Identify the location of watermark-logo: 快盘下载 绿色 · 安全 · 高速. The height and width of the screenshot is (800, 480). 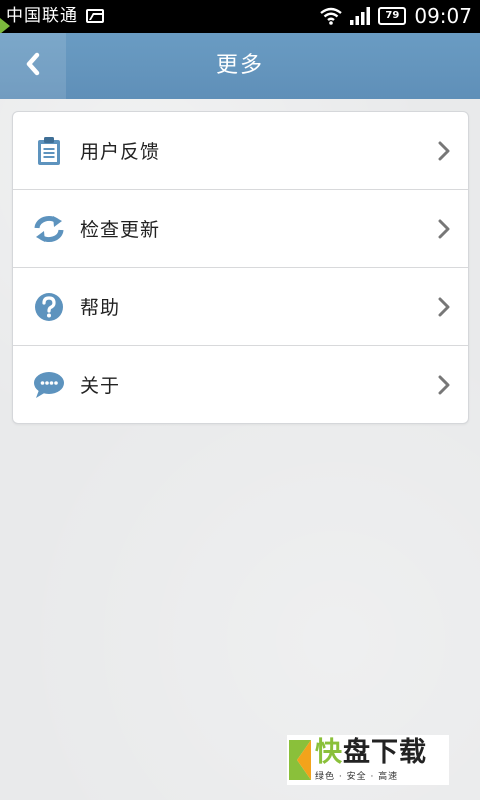
(368, 760).